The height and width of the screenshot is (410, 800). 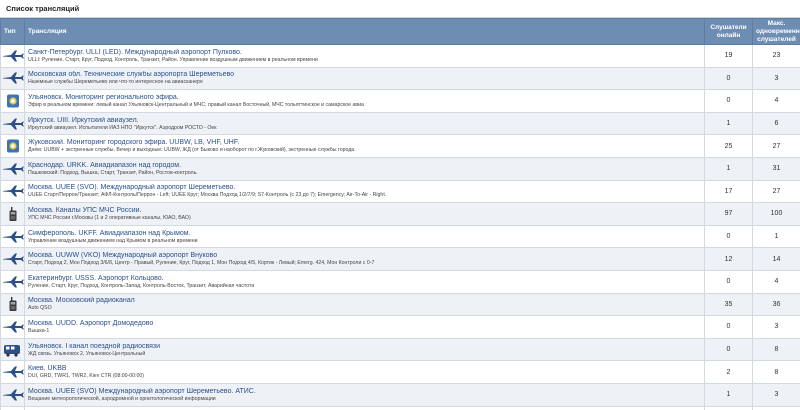 What do you see at coordinates (776, 349) in the screenshot?
I see `listeners-max: 8` at bounding box center [776, 349].